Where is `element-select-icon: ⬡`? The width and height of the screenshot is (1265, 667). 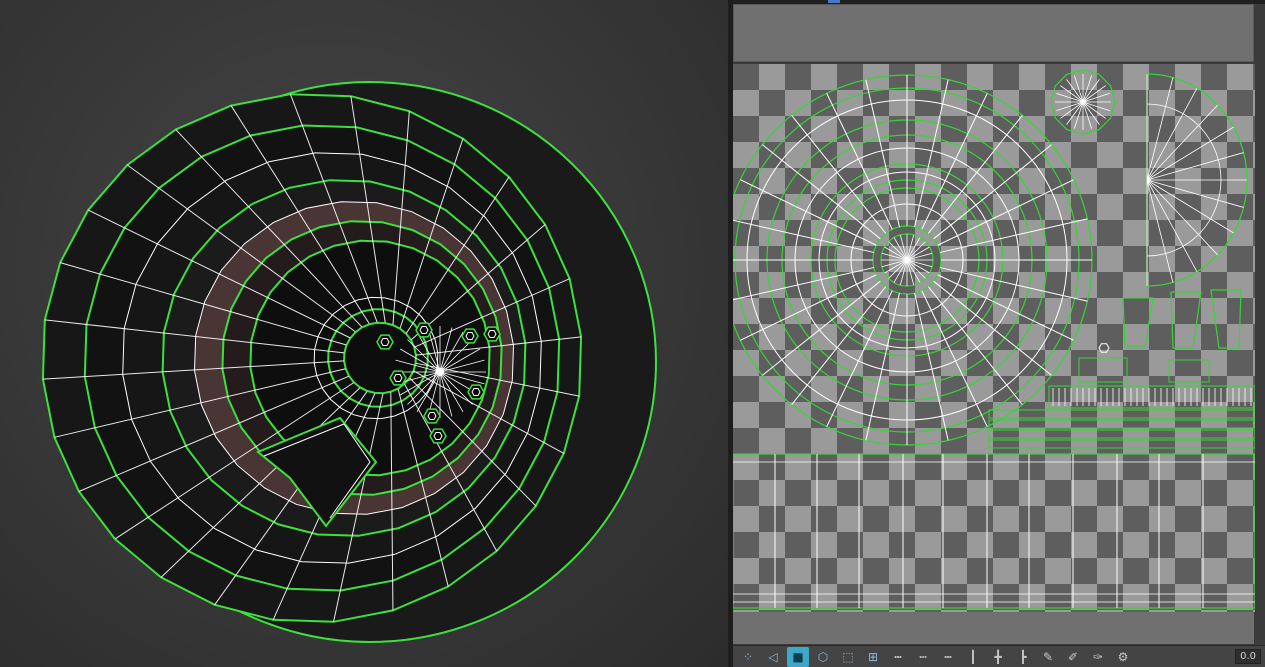
element-select-icon: ⬡ is located at coordinates (823, 657).